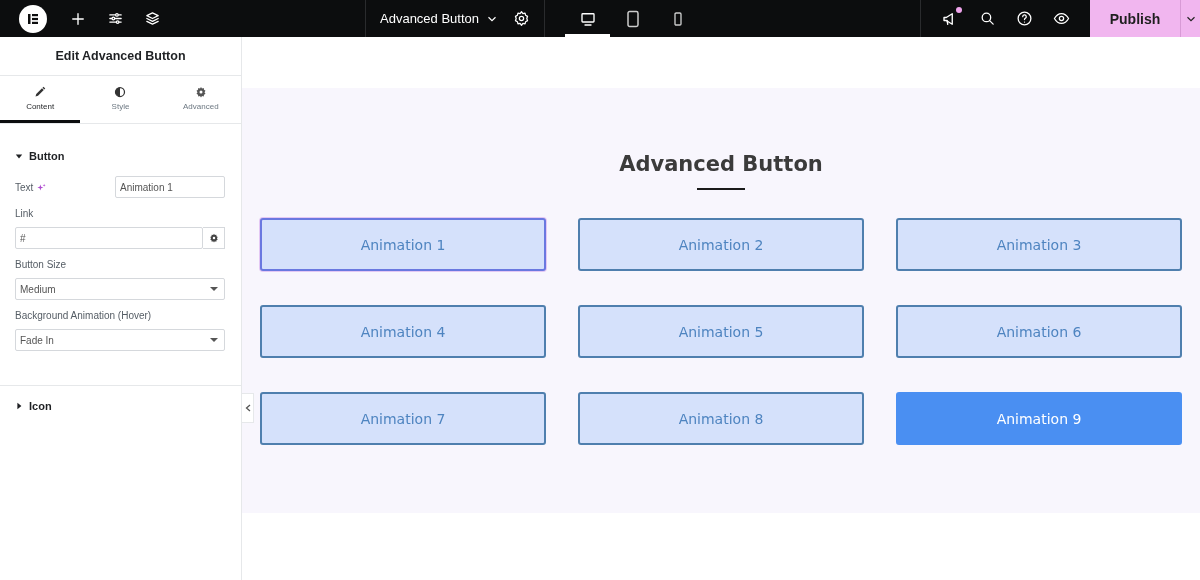 The width and height of the screenshot is (1200, 580). What do you see at coordinates (120, 91) in the screenshot?
I see `contrast-icon` at bounding box center [120, 91].